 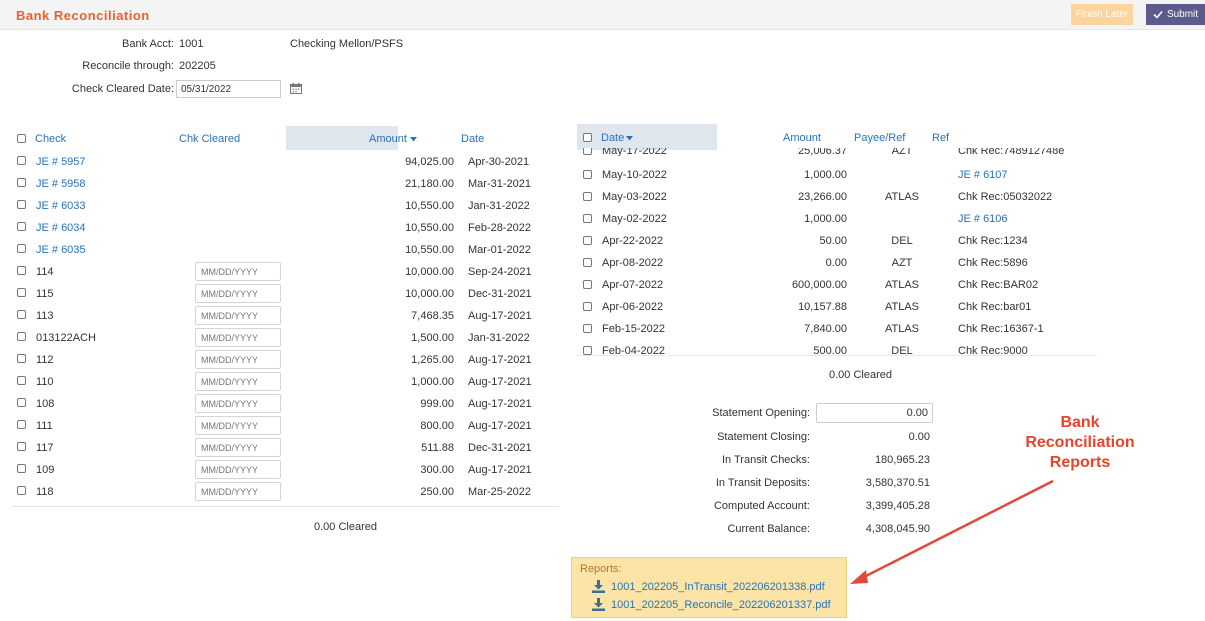 What do you see at coordinates (197, 66) in the screenshot?
I see `reconcile-through-value: 202205` at bounding box center [197, 66].